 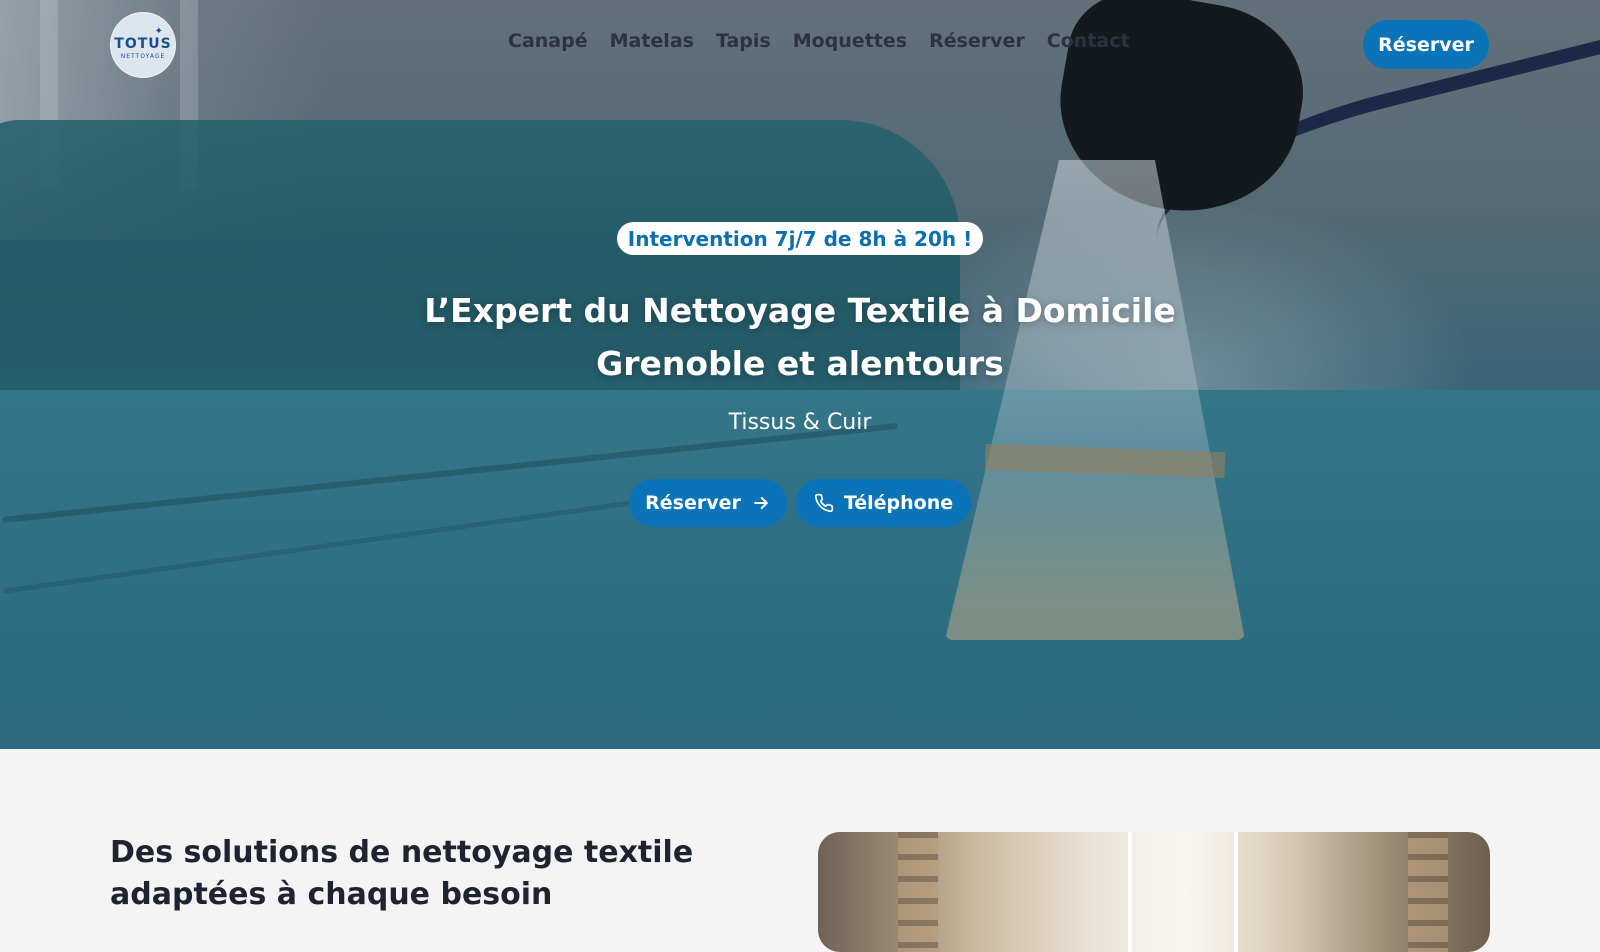 I want to click on living-room-image, so click(x=1154, y=892).